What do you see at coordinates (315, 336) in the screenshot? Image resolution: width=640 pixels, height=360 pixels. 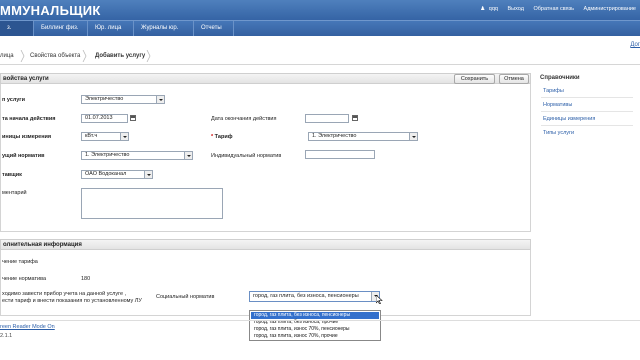 I see `dropdown-option: город, газ плита, износ 70%, прочие` at bounding box center [315, 336].